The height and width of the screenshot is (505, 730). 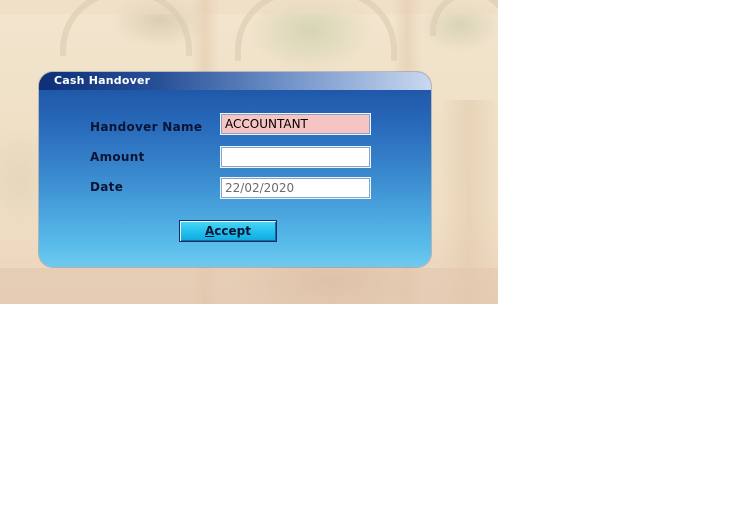 What do you see at coordinates (295, 188) in the screenshot?
I see `date-field: 22/02/2020` at bounding box center [295, 188].